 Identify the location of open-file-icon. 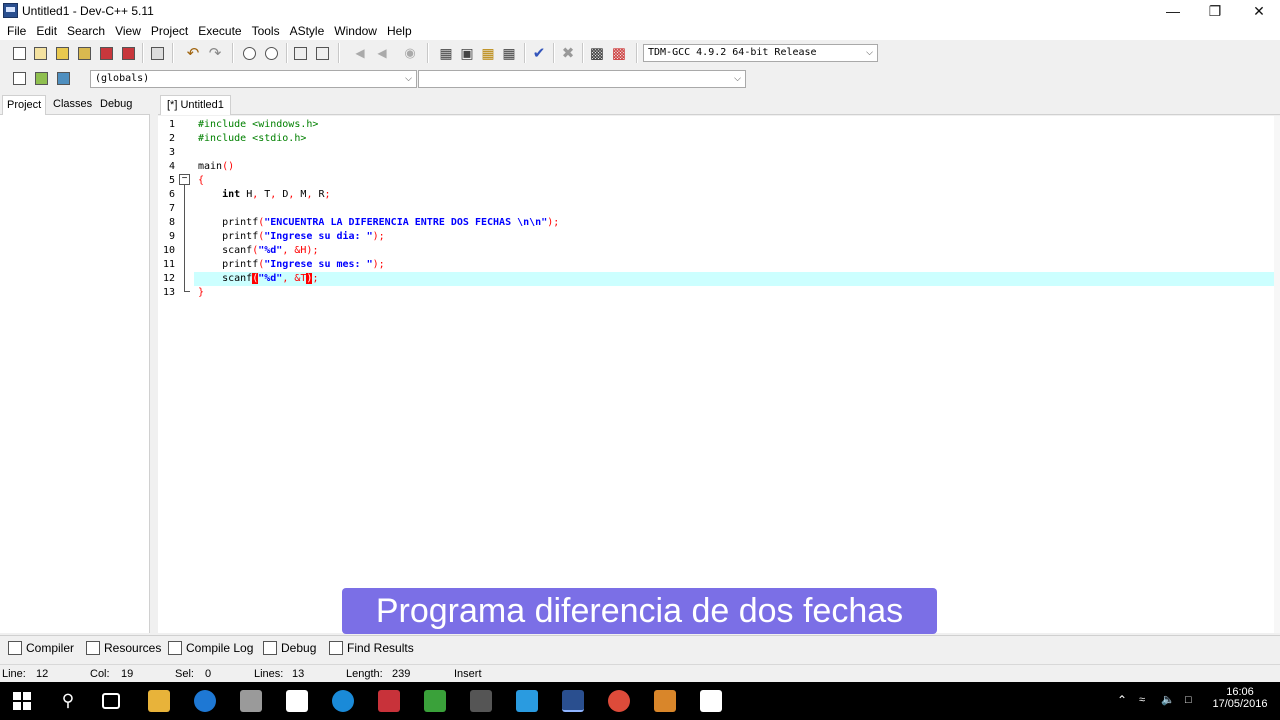
(40, 53).